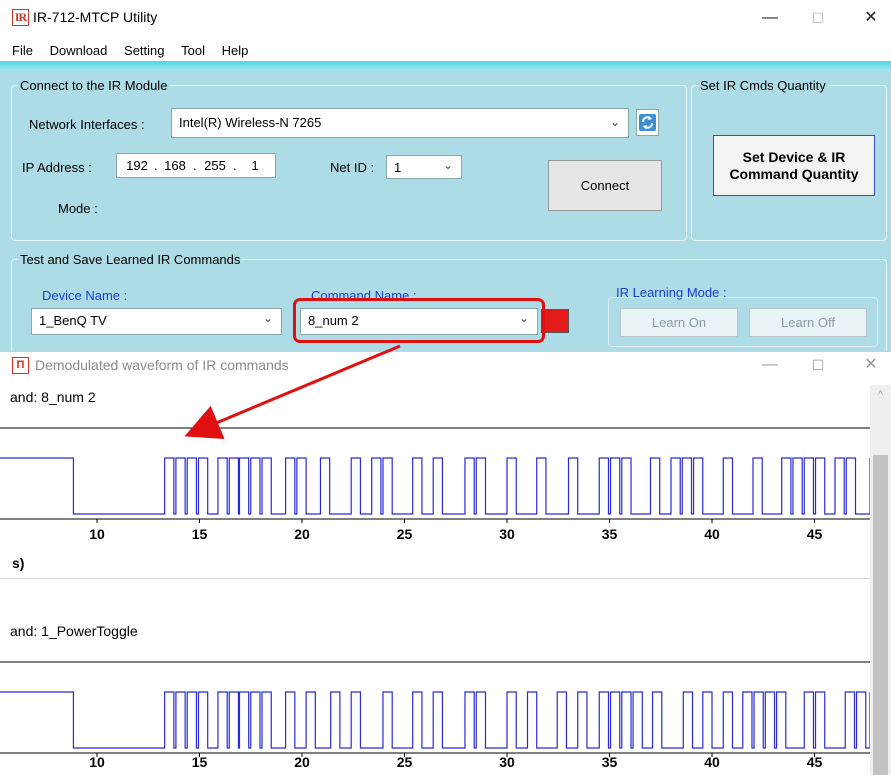 This screenshot has width=891, height=775. What do you see at coordinates (192, 49) in the screenshot?
I see `menu-tool: Tool` at bounding box center [192, 49].